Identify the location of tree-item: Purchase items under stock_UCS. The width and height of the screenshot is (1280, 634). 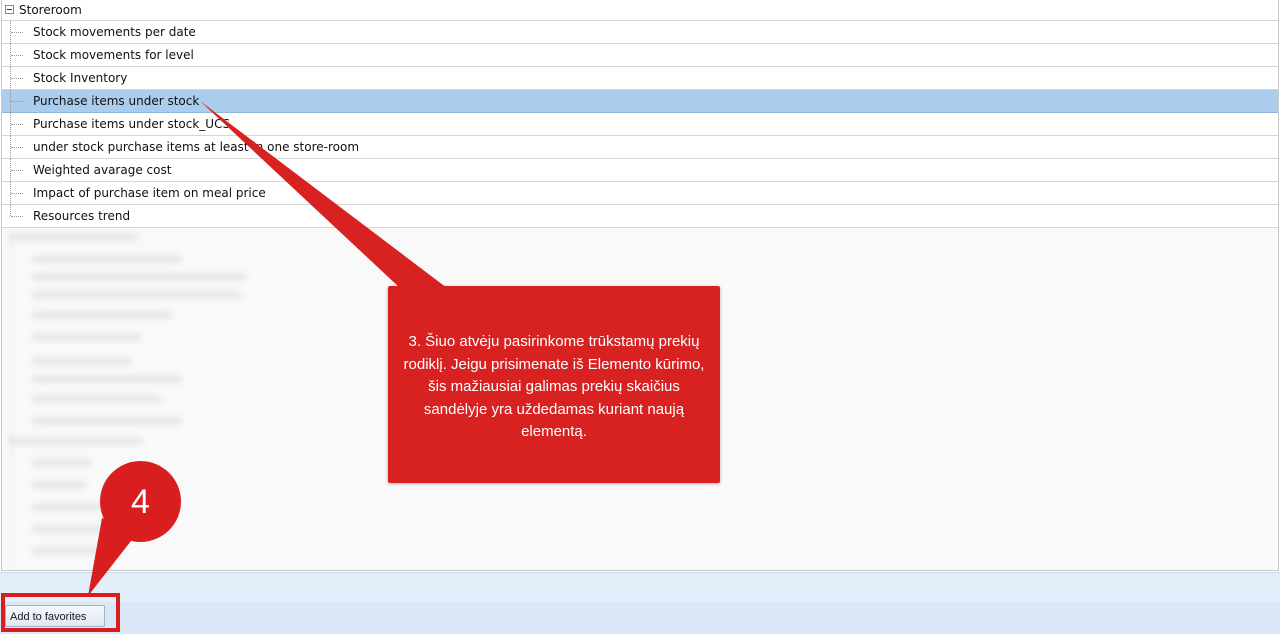
(640, 124).